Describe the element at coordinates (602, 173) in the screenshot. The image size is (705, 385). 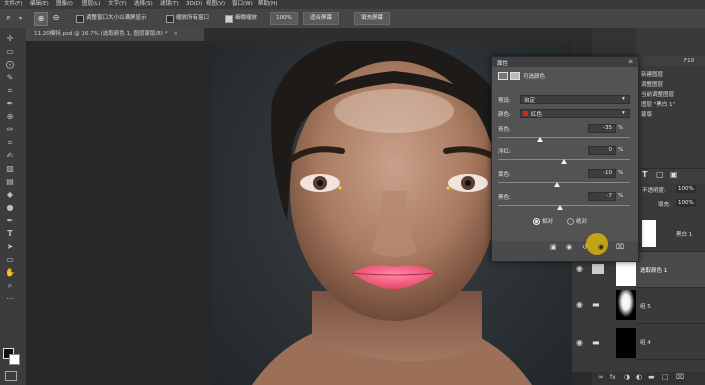
I see `yellow-value-field: -10` at that location.